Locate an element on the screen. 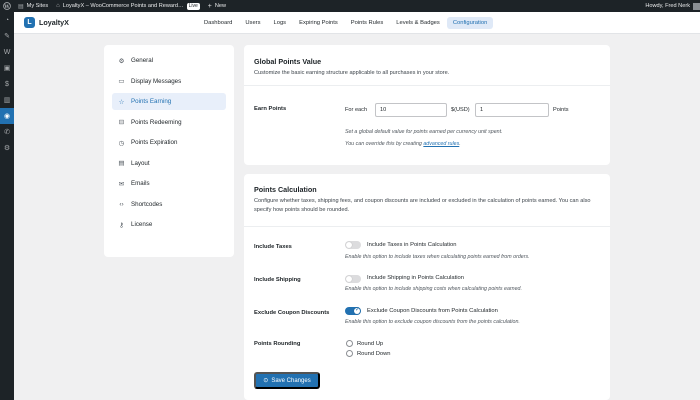  woocommerce-icon: W is located at coordinates (7, 52).